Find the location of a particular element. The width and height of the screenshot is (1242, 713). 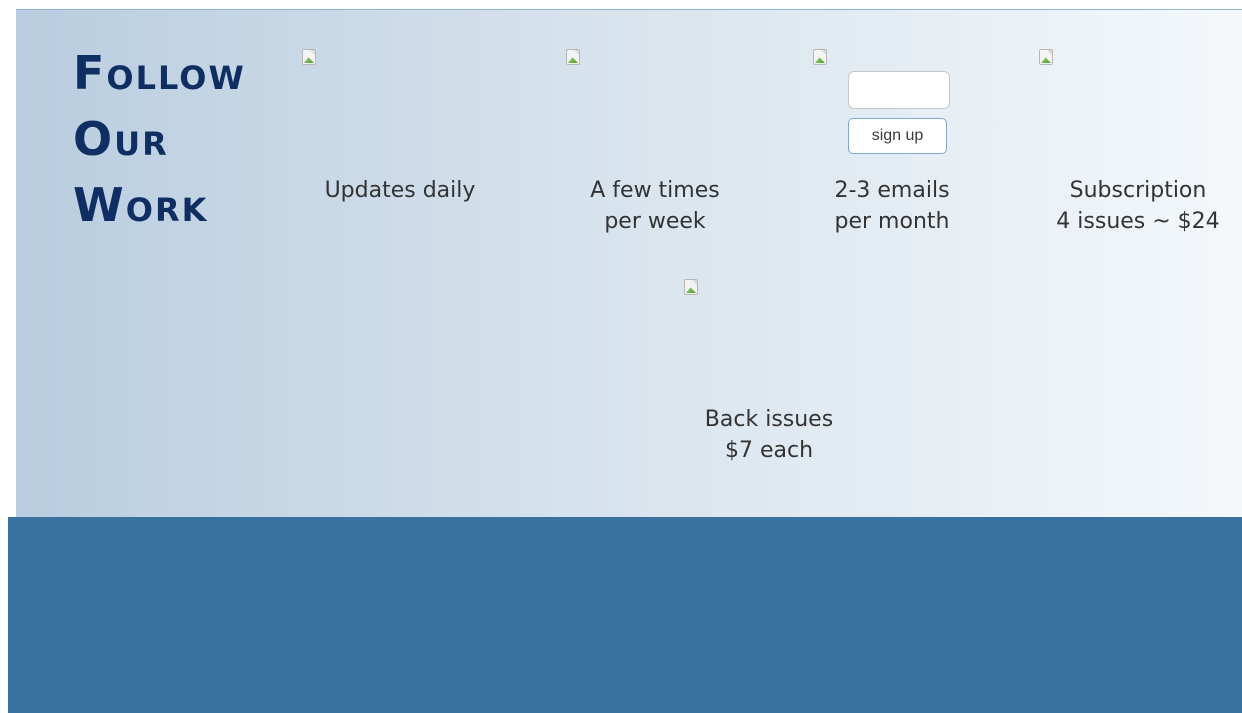

follow-item-2-line-2: per week is located at coordinates (655, 221).